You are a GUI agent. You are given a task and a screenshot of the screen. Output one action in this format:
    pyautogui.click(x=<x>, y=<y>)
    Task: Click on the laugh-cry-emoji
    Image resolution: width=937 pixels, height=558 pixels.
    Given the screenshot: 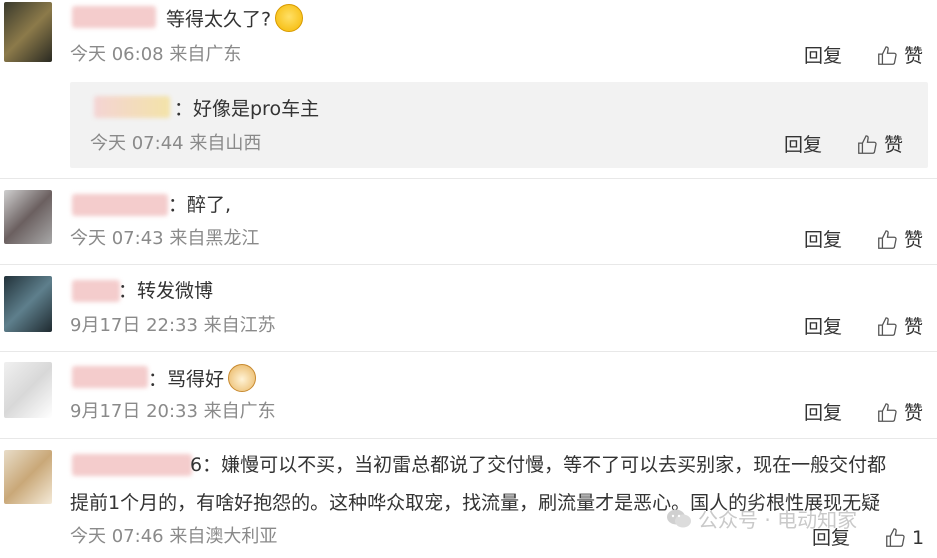 What is the action you would take?
    pyautogui.click(x=289, y=18)
    